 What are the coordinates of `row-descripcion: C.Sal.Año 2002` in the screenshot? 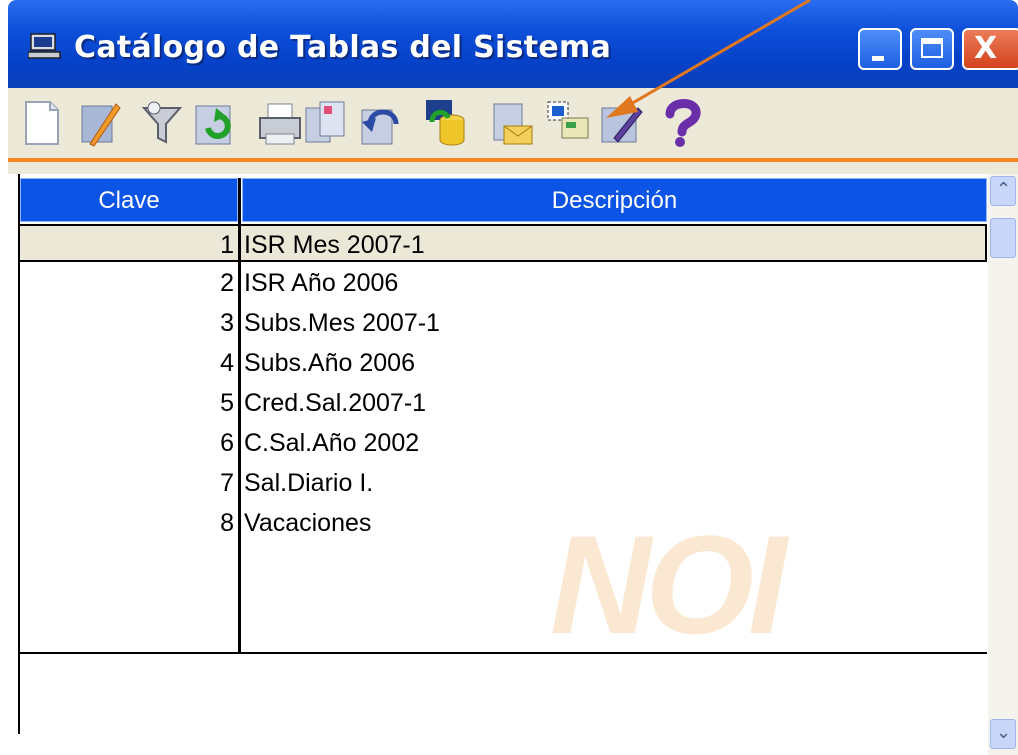 It's located at (332, 443).